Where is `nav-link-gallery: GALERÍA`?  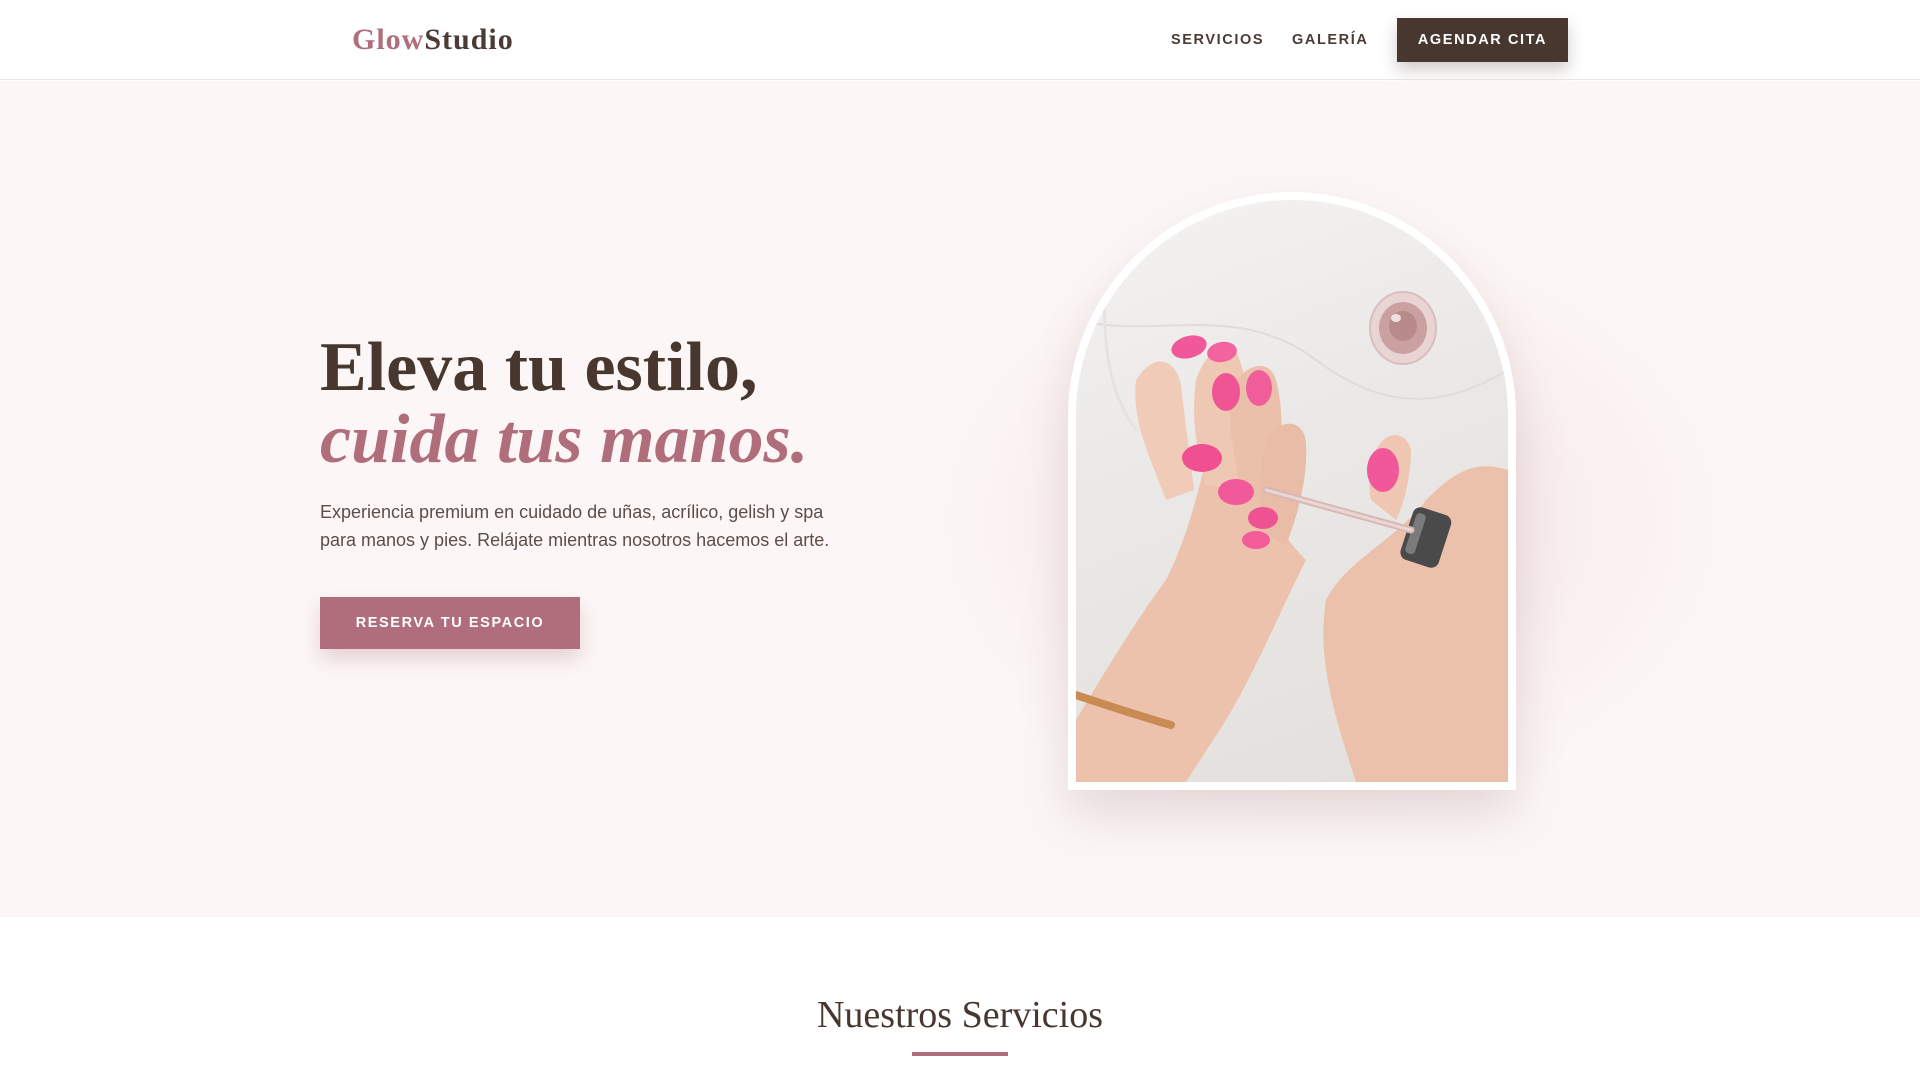 nav-link-gallery: GALERÍA is located at coordinates (1330, 40).